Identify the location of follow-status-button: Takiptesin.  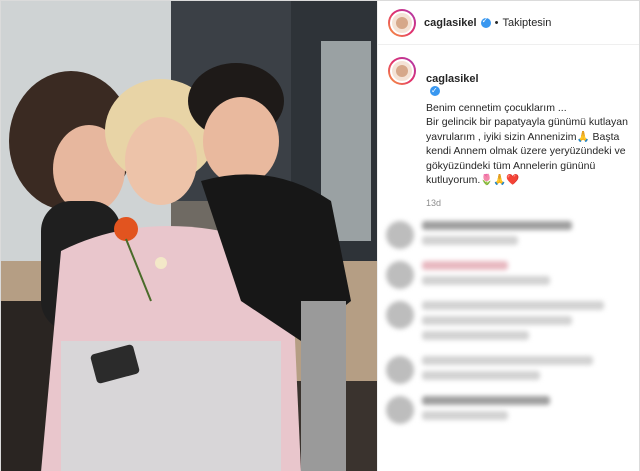
(526, 23).